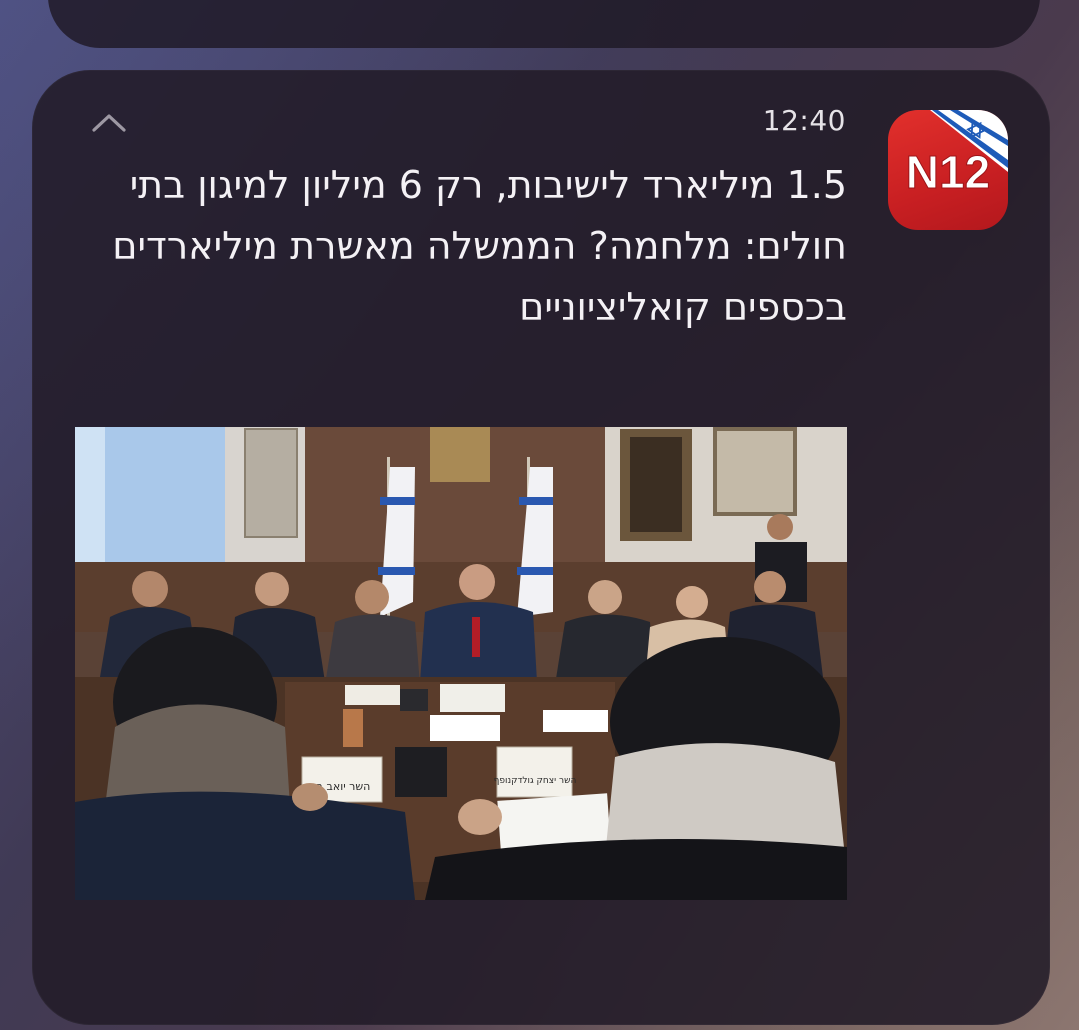  What do you see at coordinates (544, 24) in the screenshot?
I see `previous-notification-card` at bounding box center [544, 24].